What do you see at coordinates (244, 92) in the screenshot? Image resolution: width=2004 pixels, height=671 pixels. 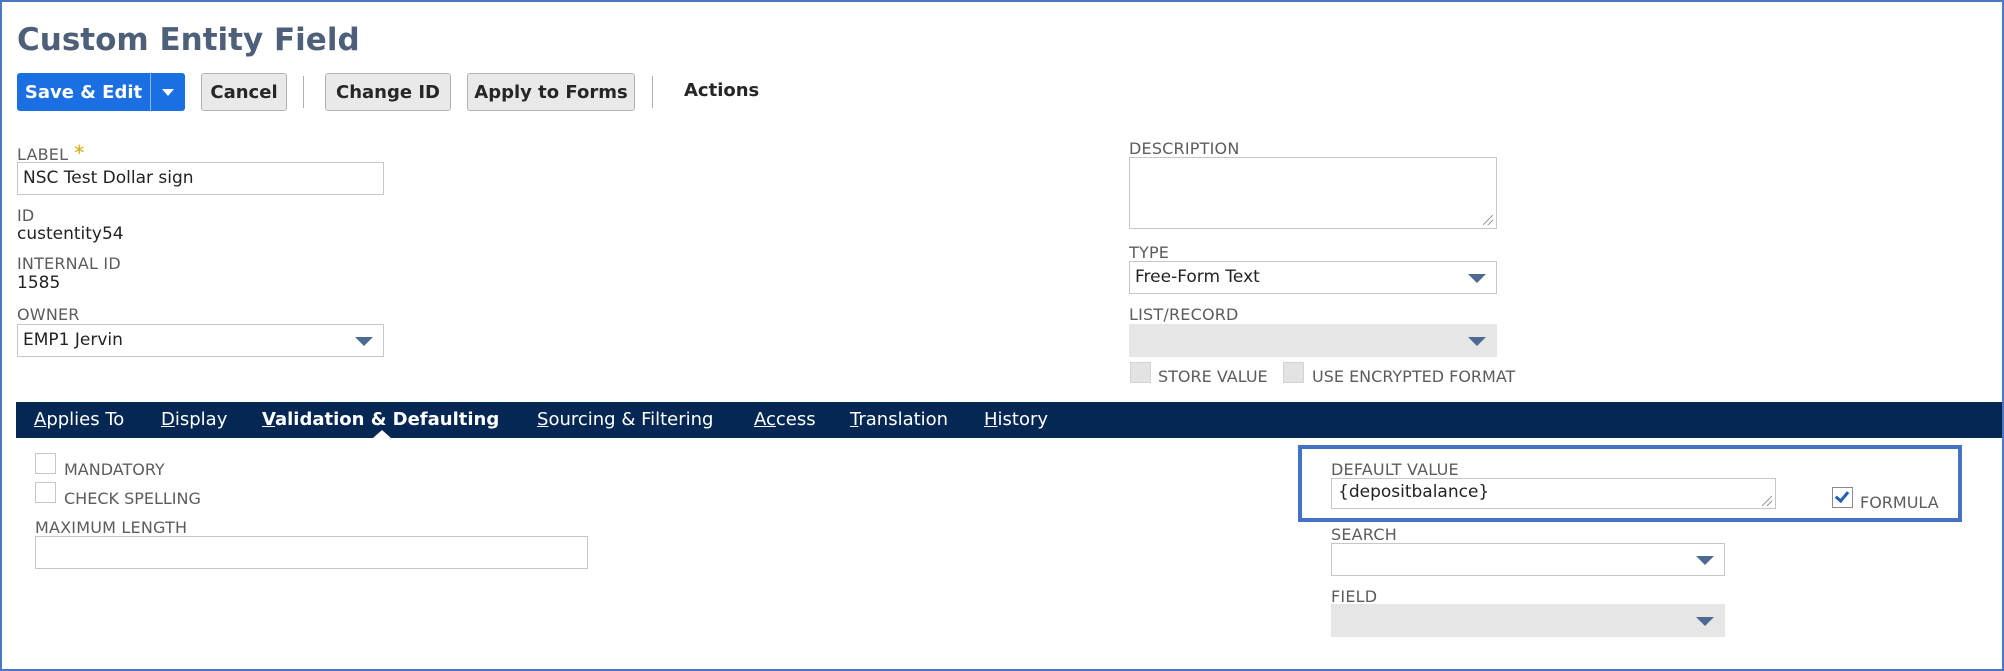 I see `cancel-button: Cancel` at bounding box center [244, 92].